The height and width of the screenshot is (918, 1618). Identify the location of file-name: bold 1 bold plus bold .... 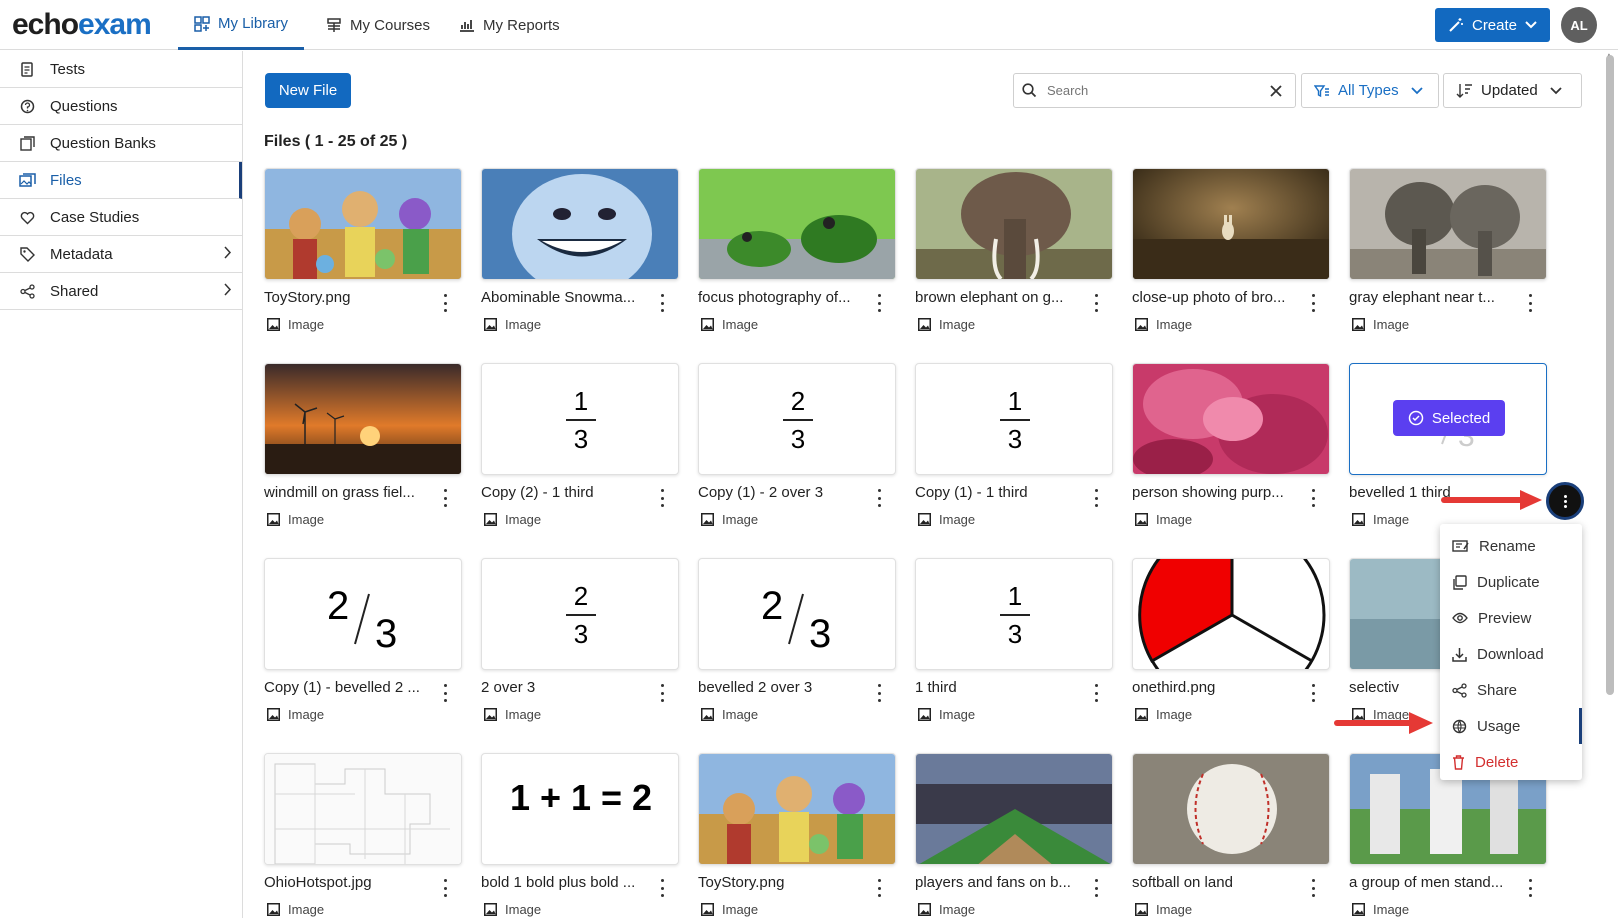
(566, 882).